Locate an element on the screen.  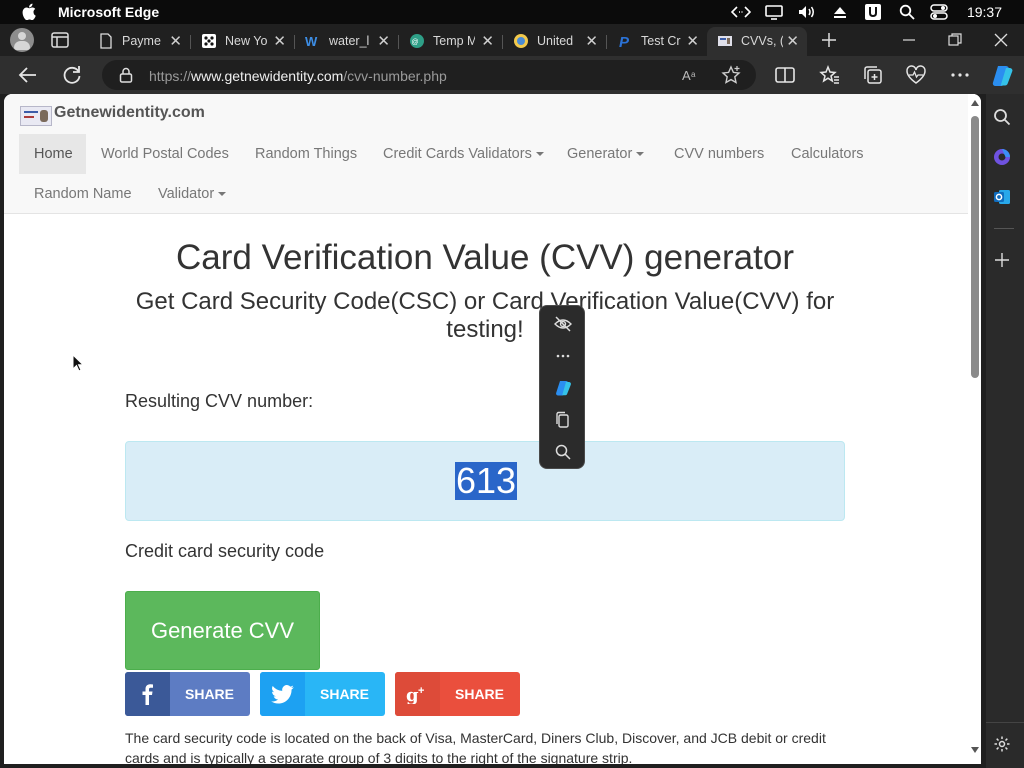
profile-avatar is located at coordinates (22, 40).